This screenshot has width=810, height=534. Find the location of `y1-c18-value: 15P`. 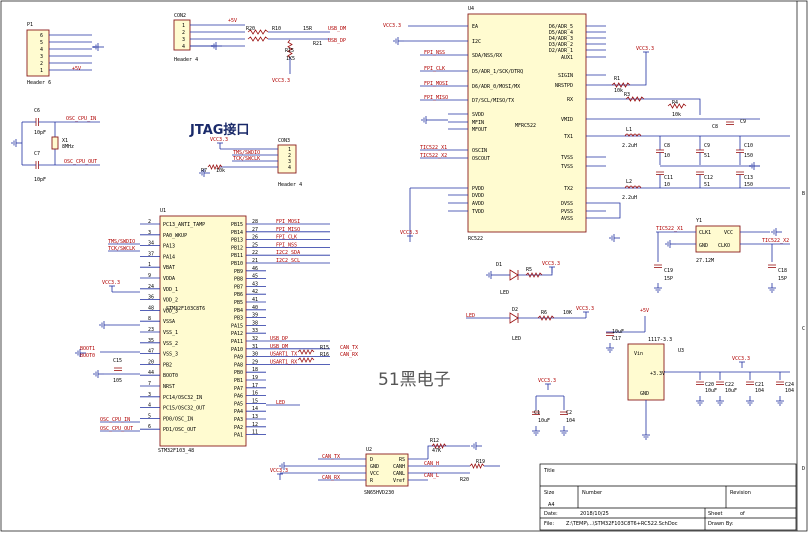

y1-c18-value: 15P is located at coordinates (782, 279).